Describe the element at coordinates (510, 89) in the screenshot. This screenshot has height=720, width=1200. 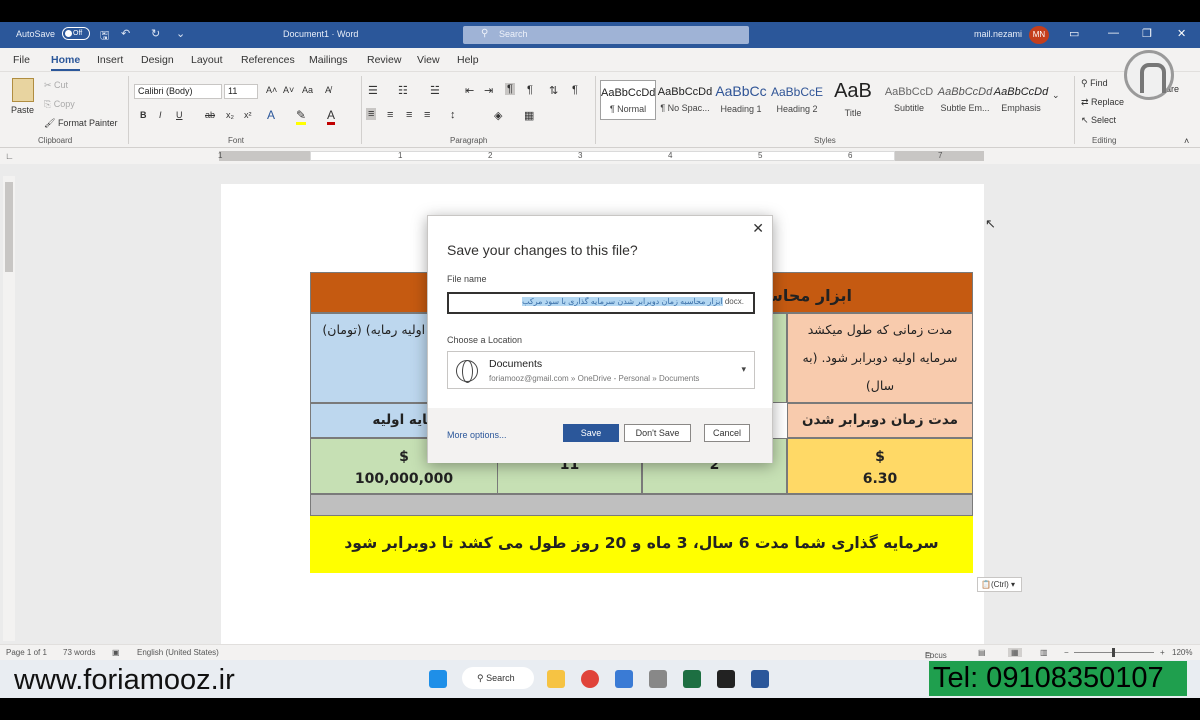
I see `rtl-icon: ¶` at that location.